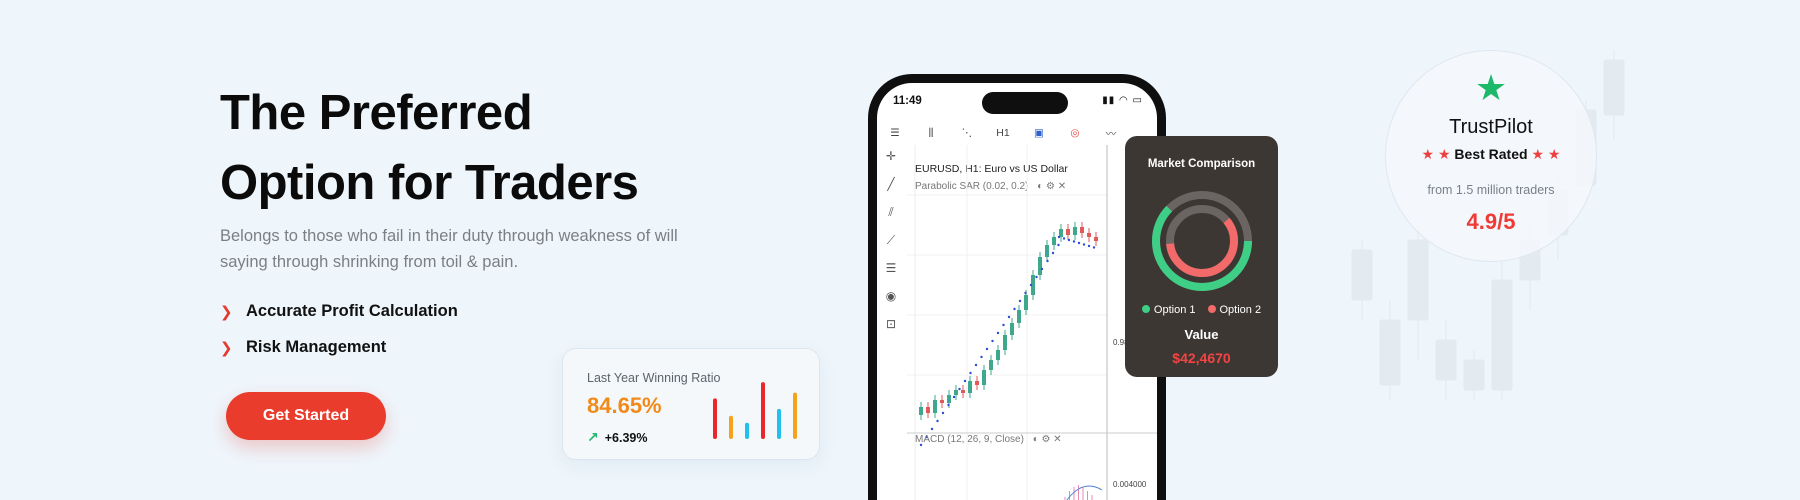 Image resolution: width=1800 pixels, height=500 pixels. Describe the element at coordinates (931, 133) in the screenshot. I see `candles-icon: ⫼` at that location.